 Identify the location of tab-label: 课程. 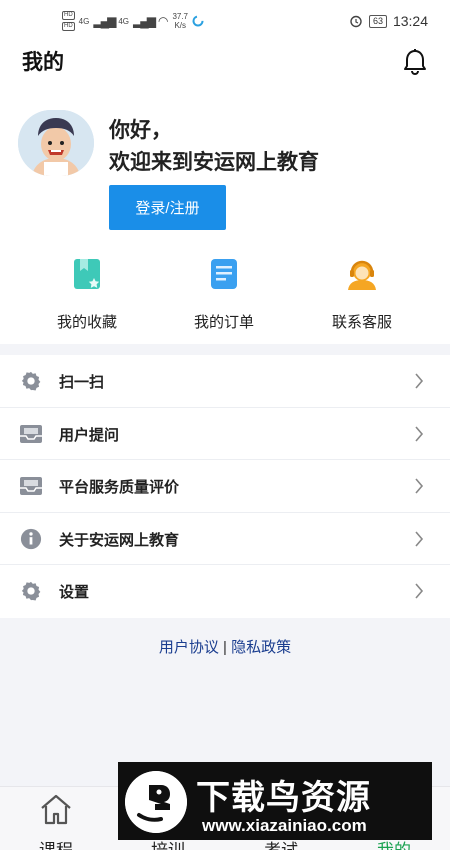
(56, 843).